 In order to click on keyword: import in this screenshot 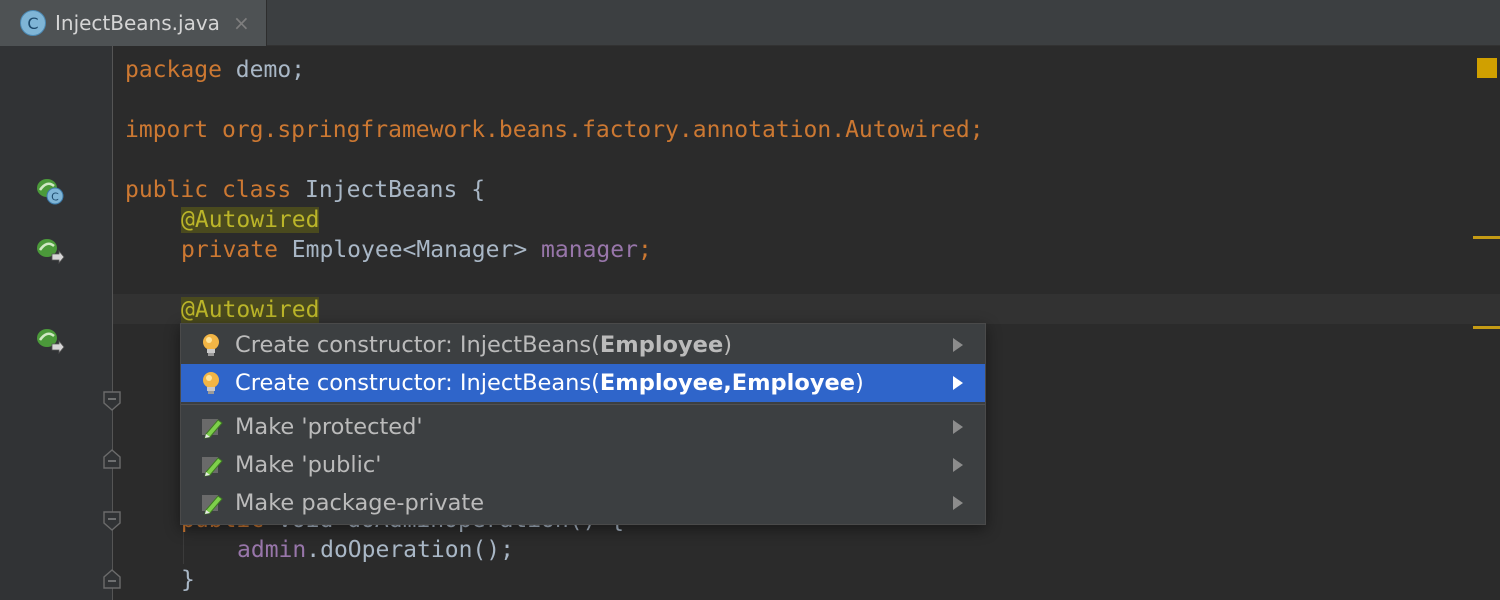, I will do `click(167, 130)`.